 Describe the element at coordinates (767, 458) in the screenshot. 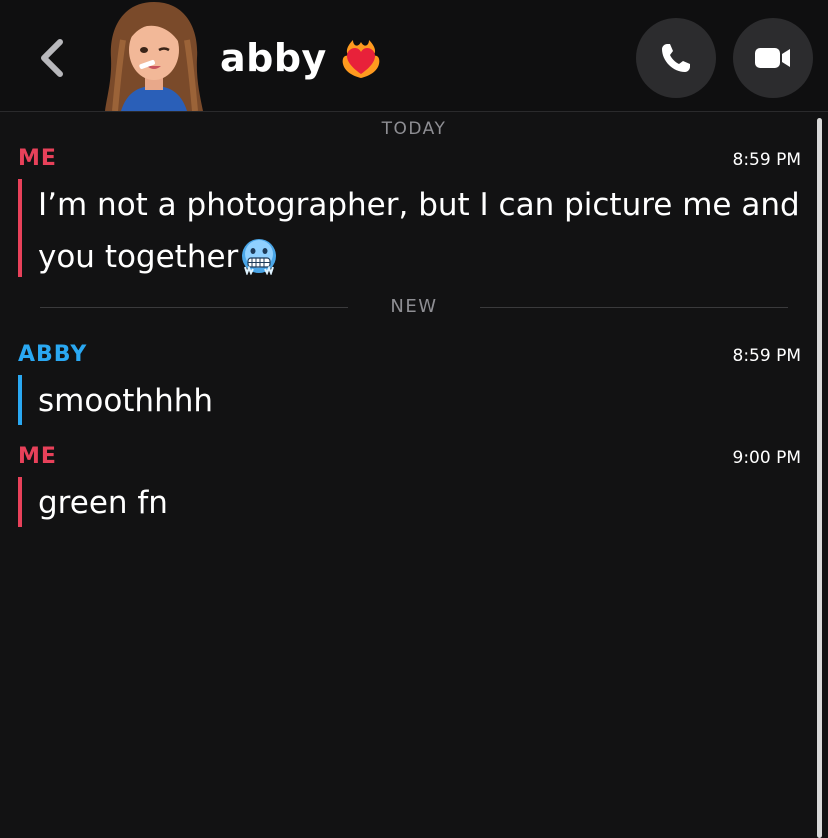

I see `message-timestamp: 9:00 PM` at that location.